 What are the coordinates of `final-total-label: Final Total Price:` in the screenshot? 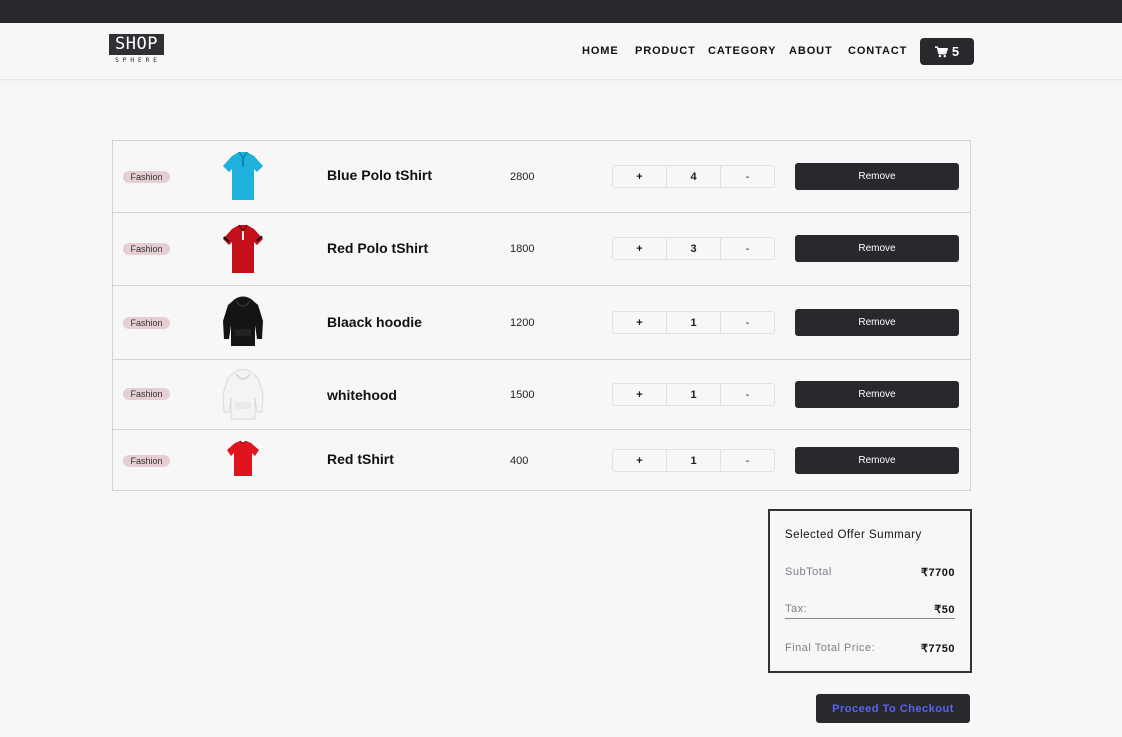 It's located at (830, 648).